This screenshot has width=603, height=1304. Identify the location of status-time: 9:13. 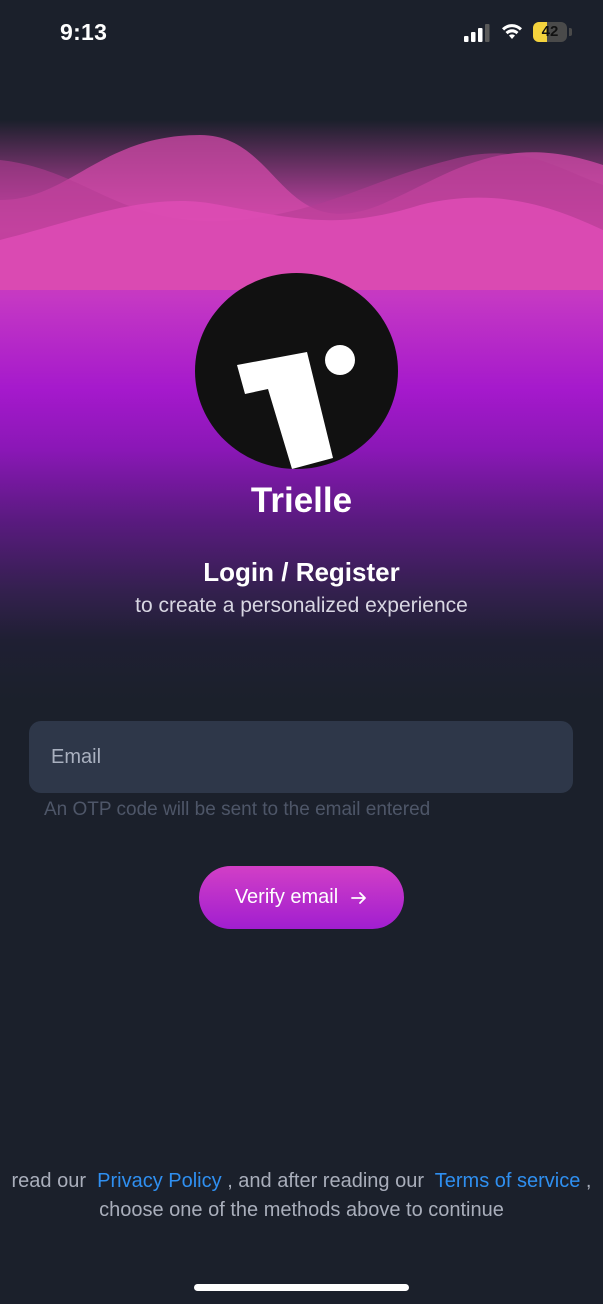
(84, 32).